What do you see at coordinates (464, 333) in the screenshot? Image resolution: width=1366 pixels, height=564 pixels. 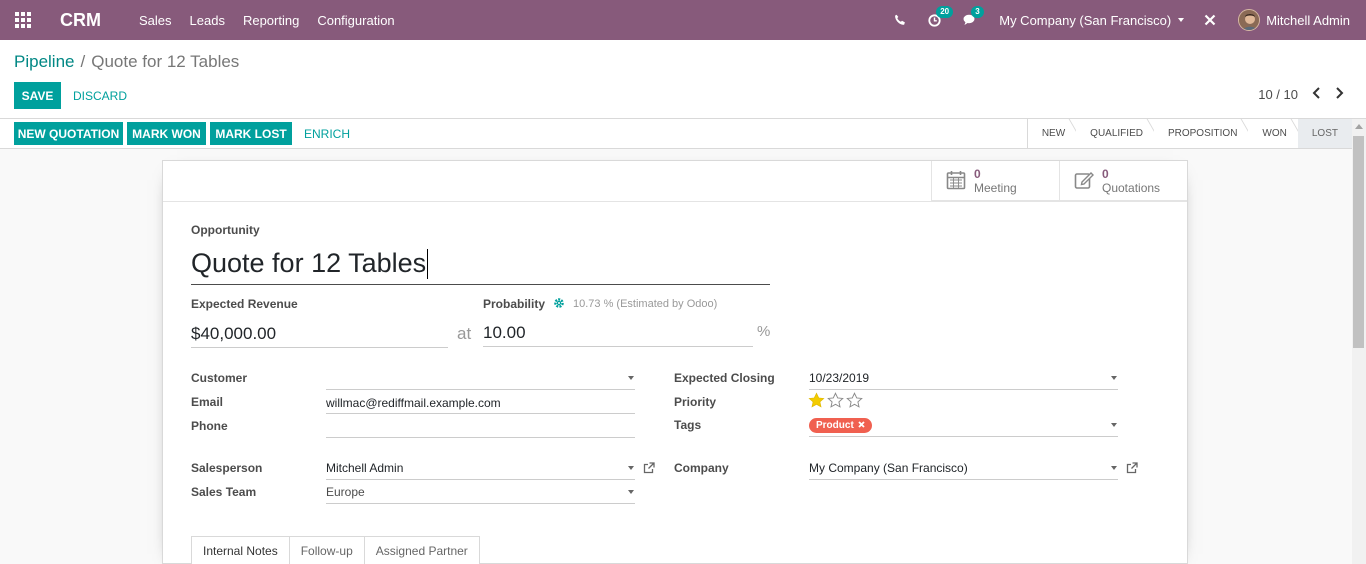 I see `at-label: at` at bounding box center [464, 333].